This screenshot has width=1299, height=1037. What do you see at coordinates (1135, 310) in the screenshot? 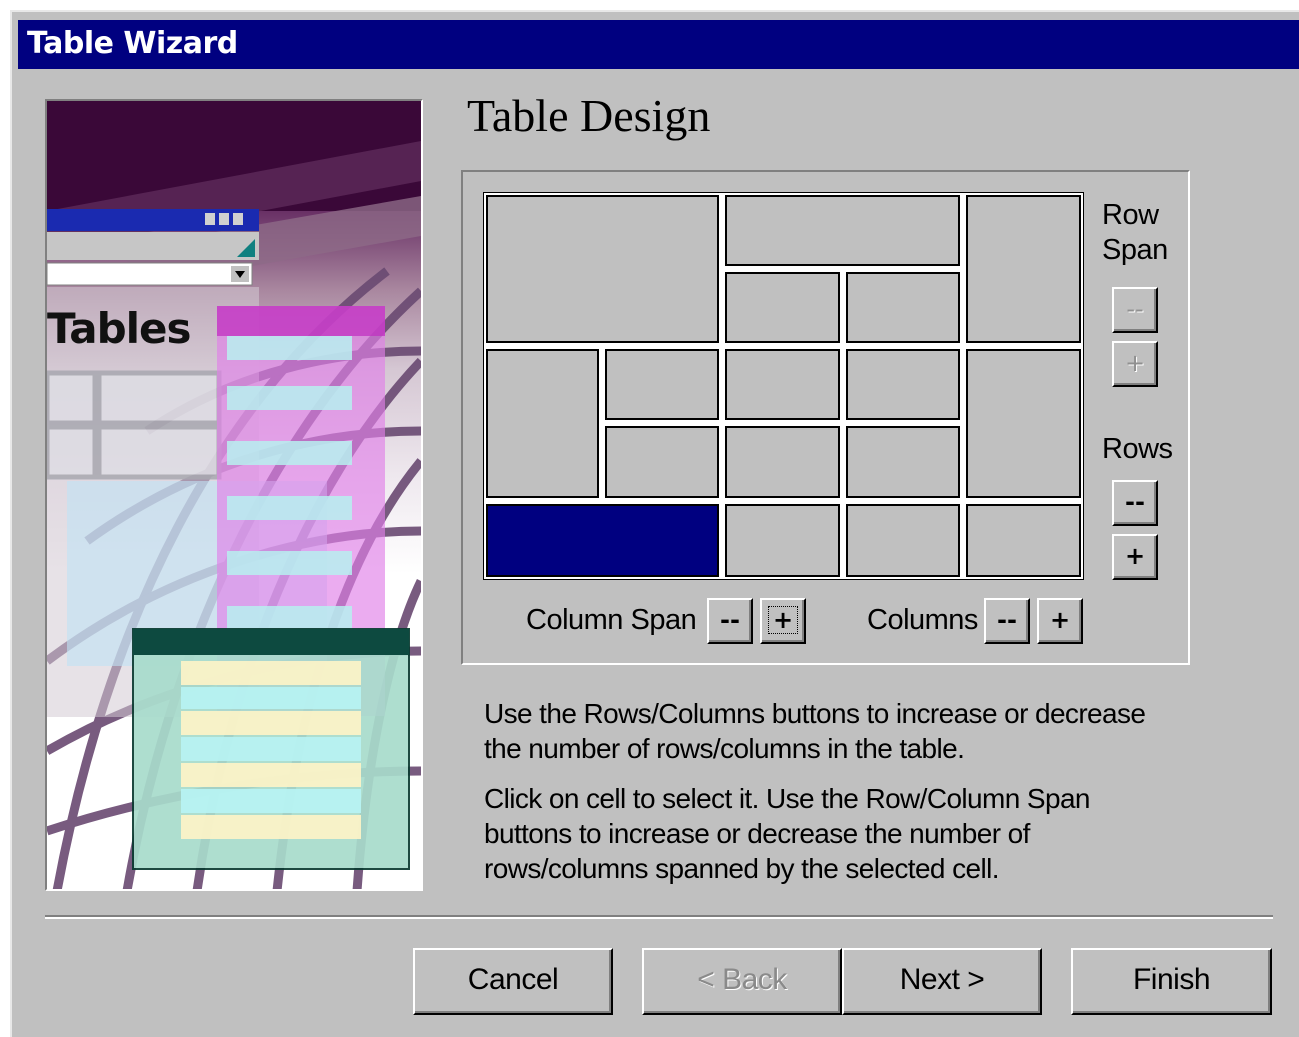
I see `row-span-decrease-button: --` at bounding box center [1135, 310].